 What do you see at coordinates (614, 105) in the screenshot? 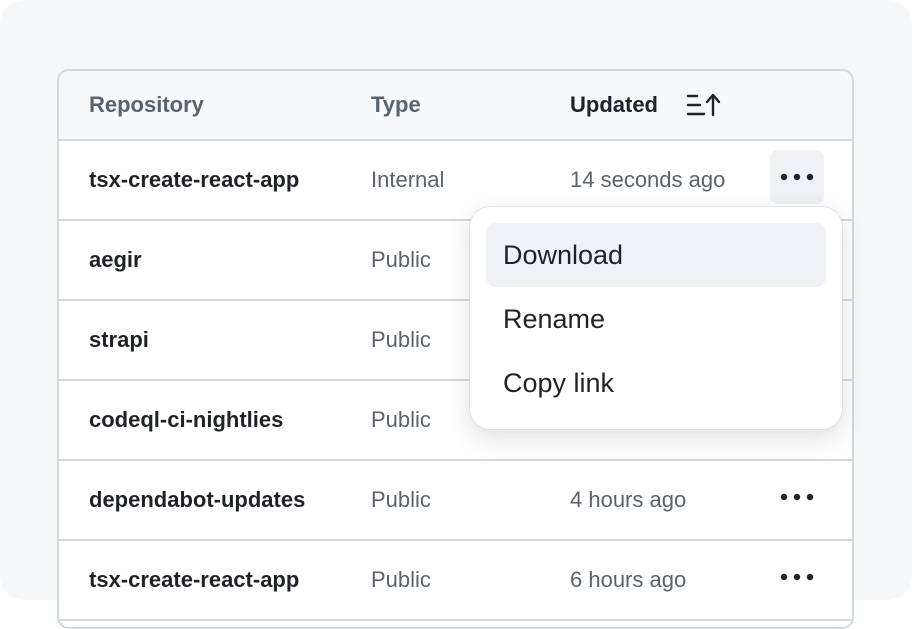
I see `column-header-updated: Updated` at bounding box center [614, 105].